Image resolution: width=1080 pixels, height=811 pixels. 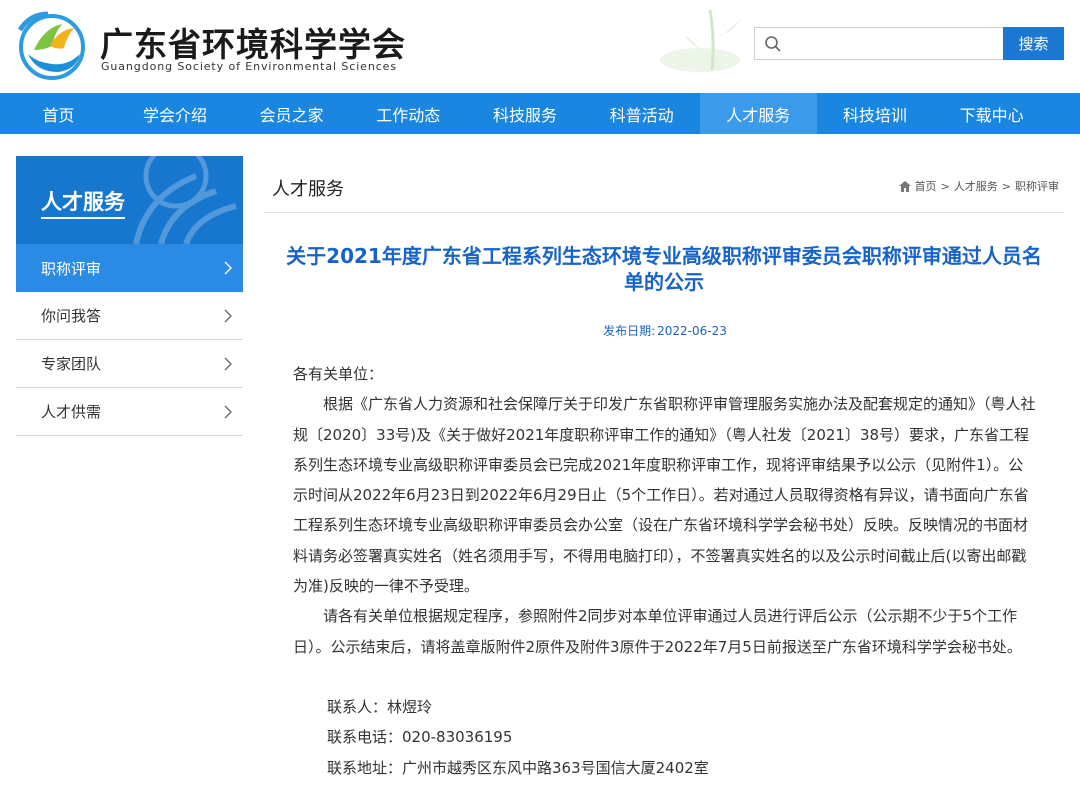 What do you see at coordinates (129, 316) in the screenshot?
I see `sidebar-item-qa: 你问我答` at bounding box center [129, 316].